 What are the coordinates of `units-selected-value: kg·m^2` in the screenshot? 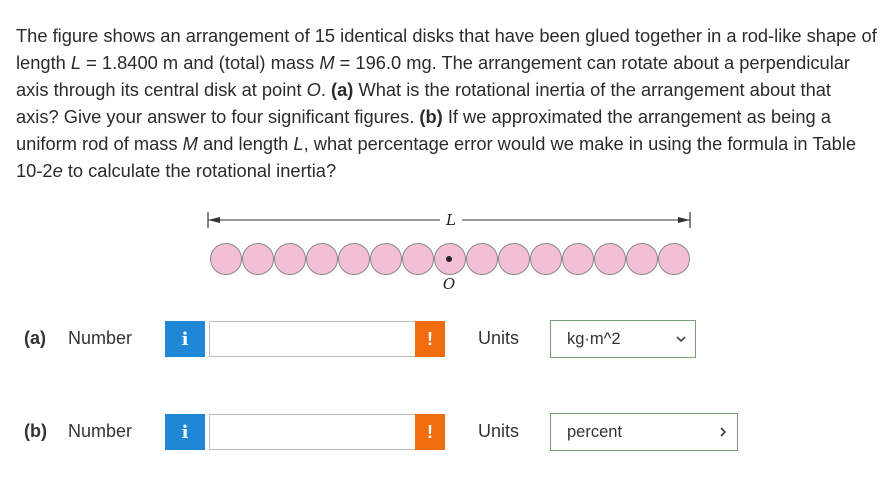 It's located at (594, 338).